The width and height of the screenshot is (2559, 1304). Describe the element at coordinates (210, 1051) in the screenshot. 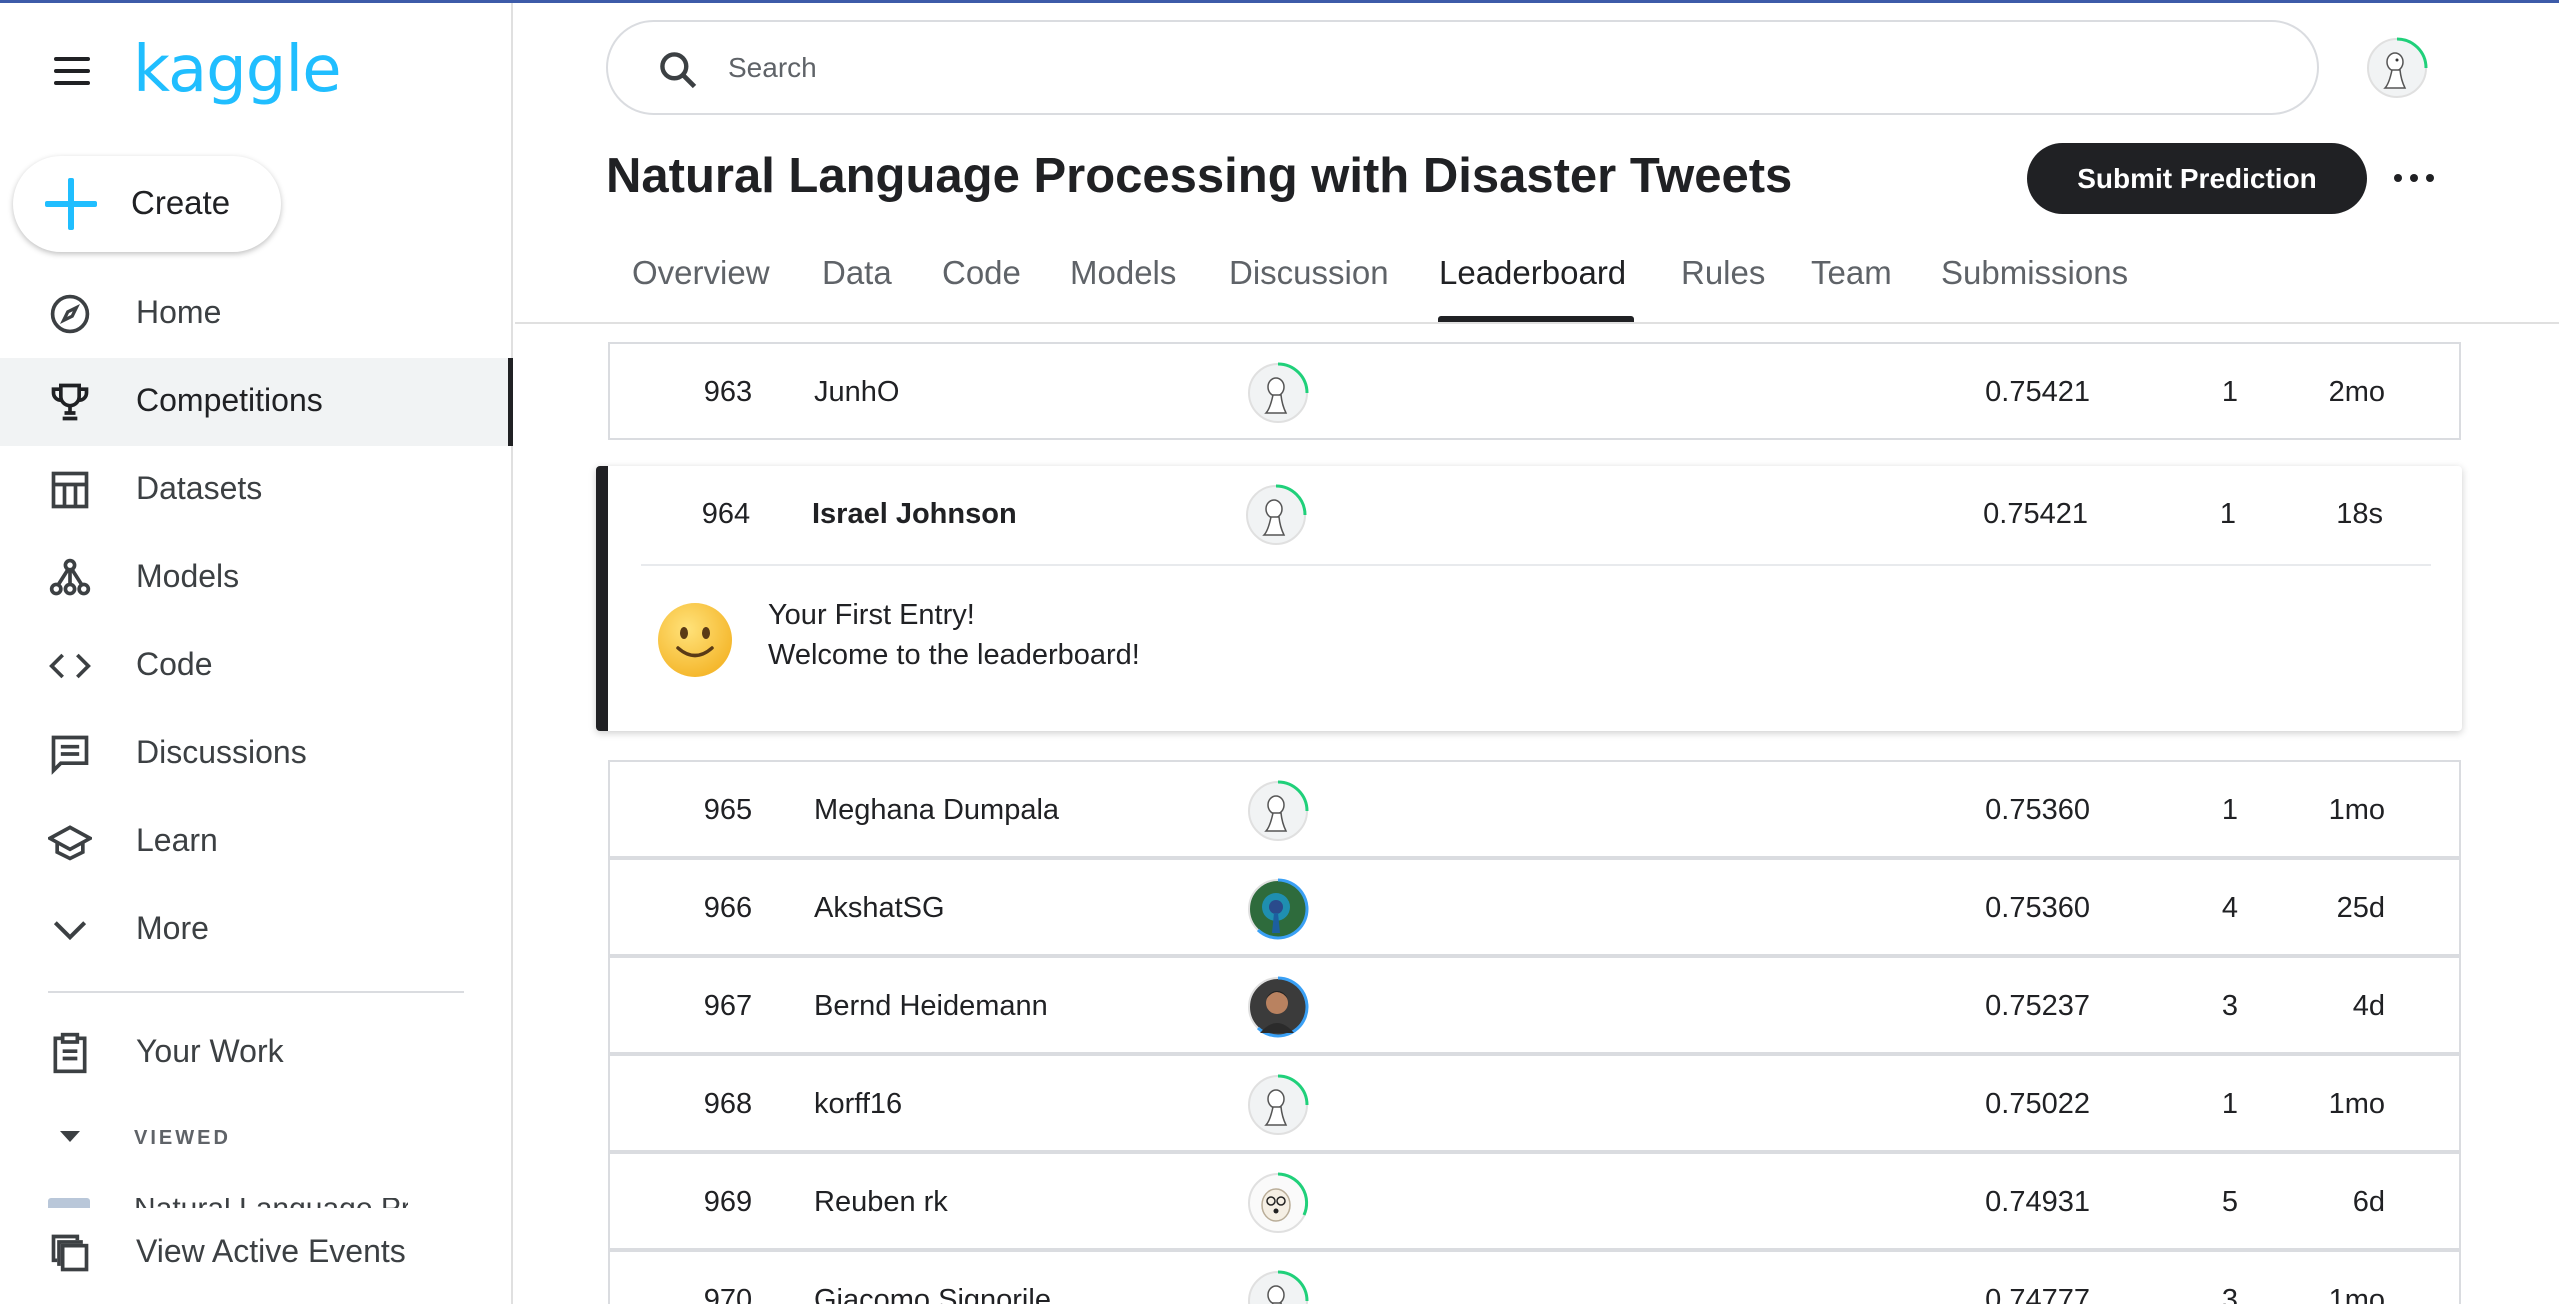

I see `sidebar-item-label: Your Work` at that location.